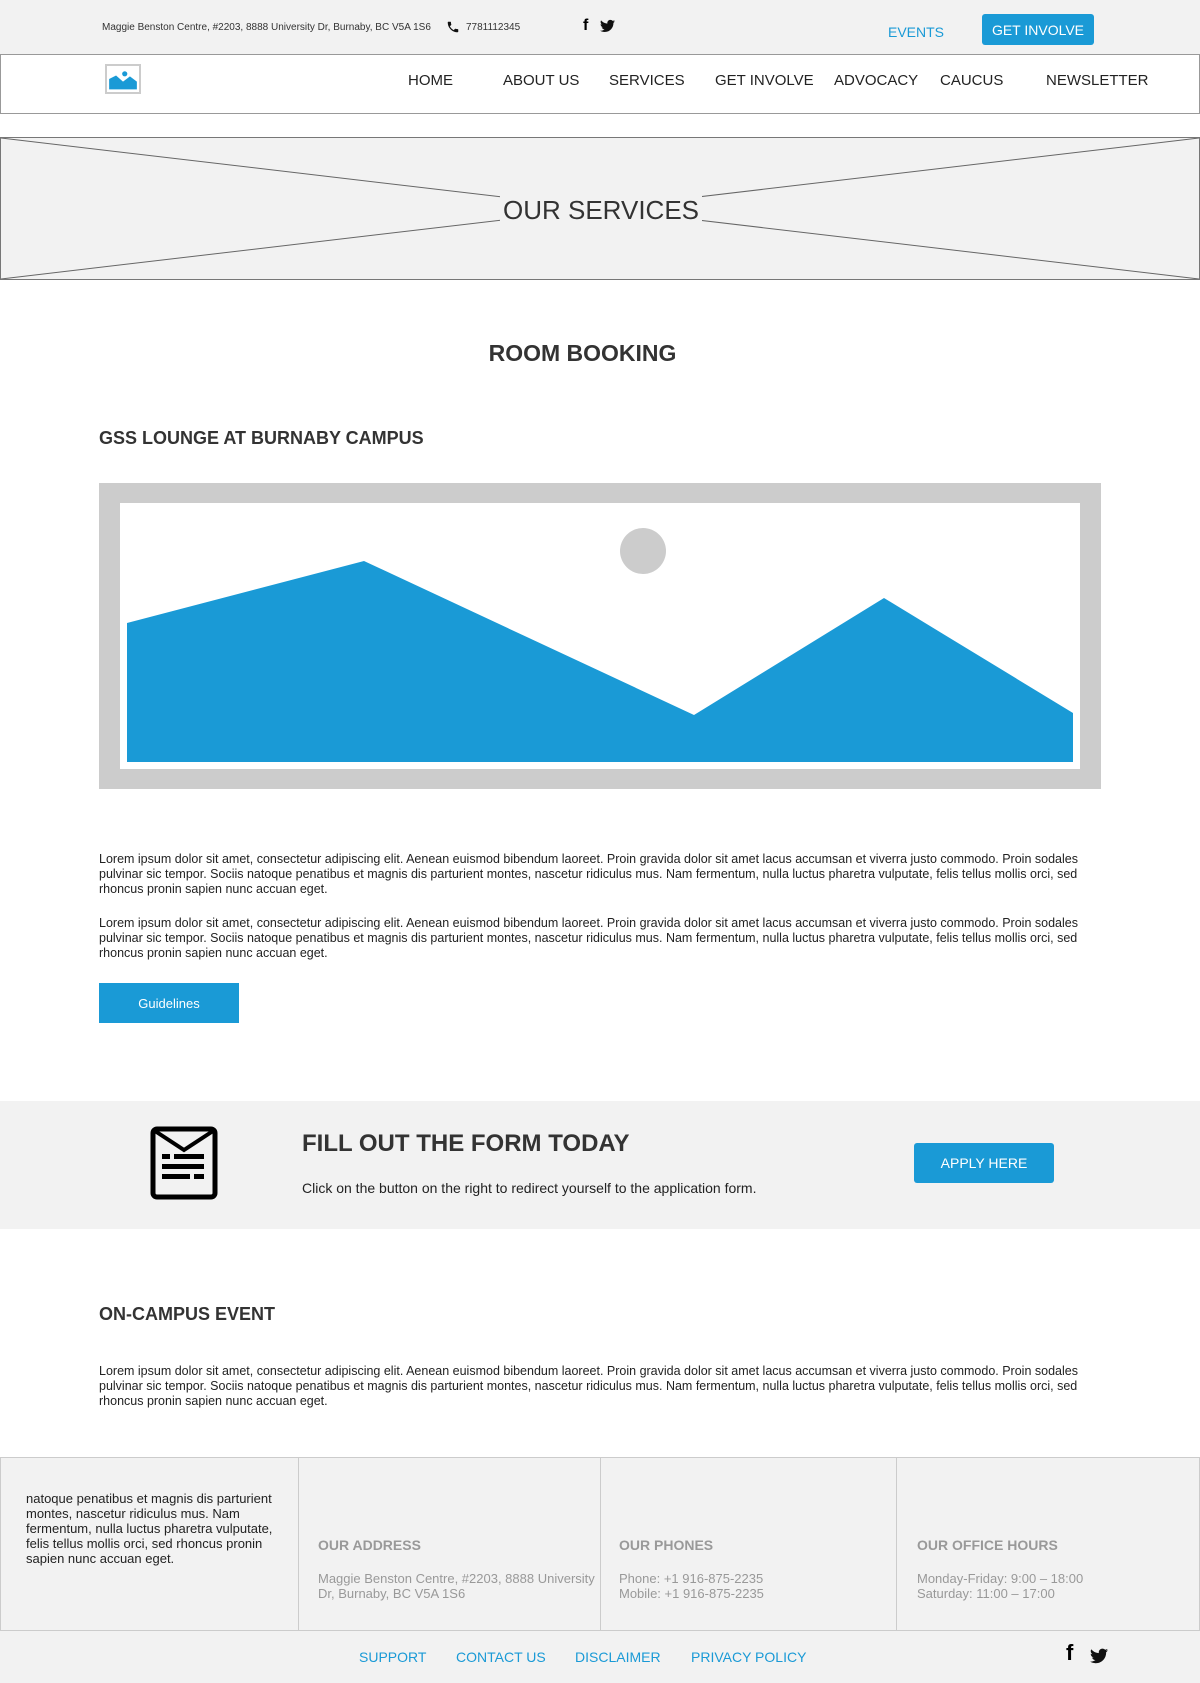 This screenshot has width=1200, height=1683. Describe the element at coordinates (187, 1314) in the screenshot. I see `oncampus-title: ON-CAMPUS EVENT` at that location.